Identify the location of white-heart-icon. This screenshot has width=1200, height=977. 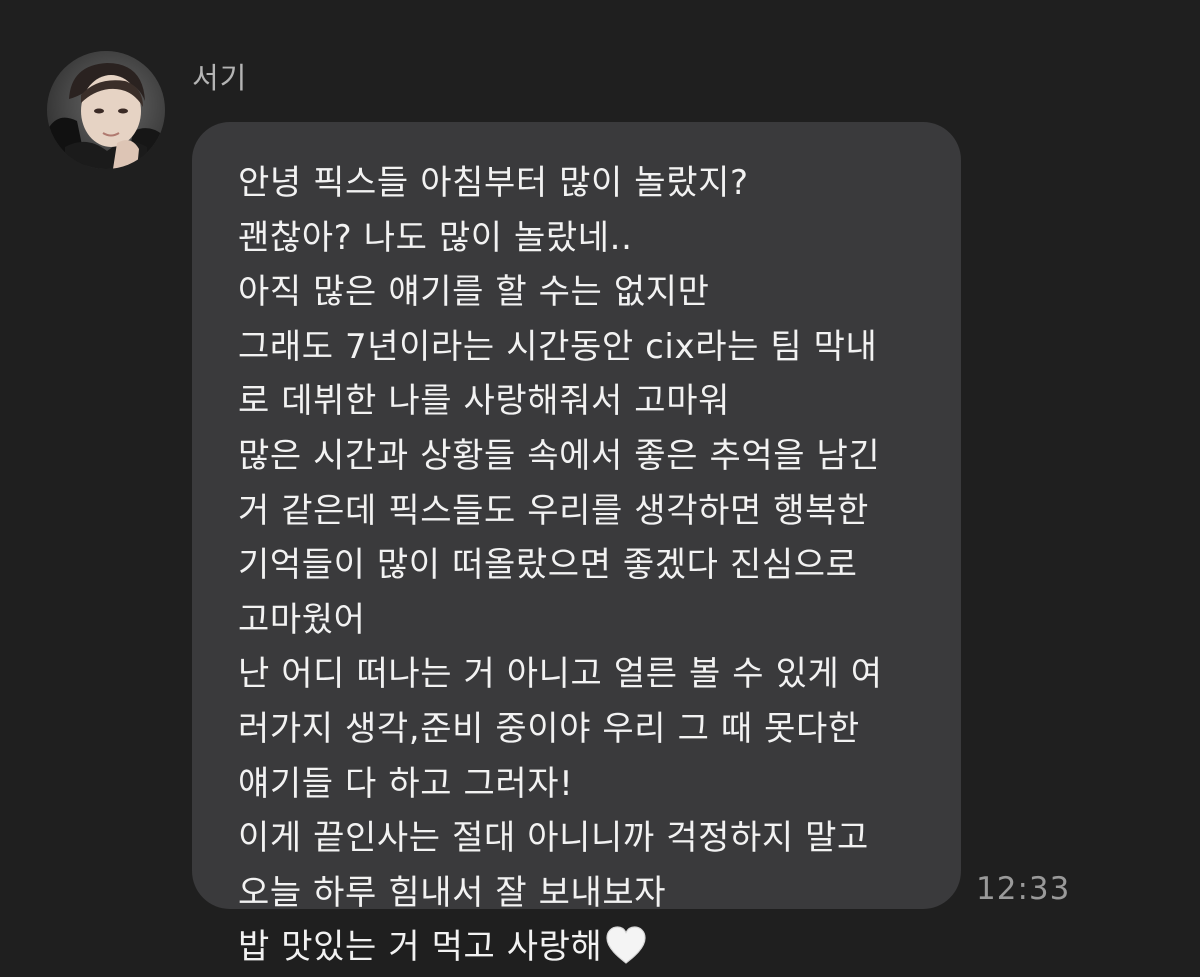
(626, 945).